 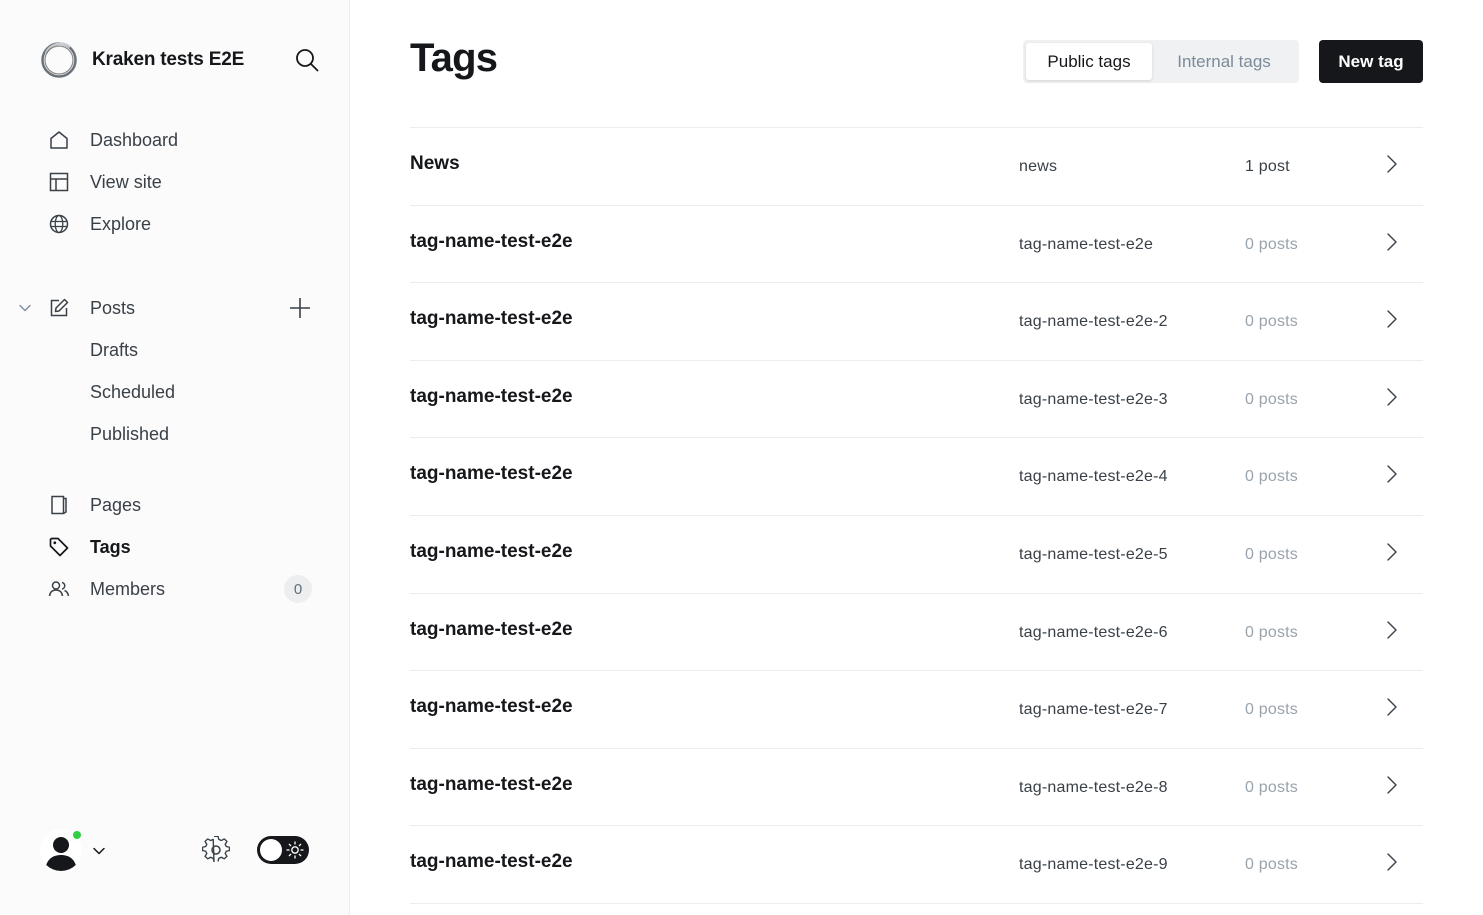 What do you see at coordinates (59, 182) in the screenshot?
I see `layout-icon` at bounding box center [59, 182].